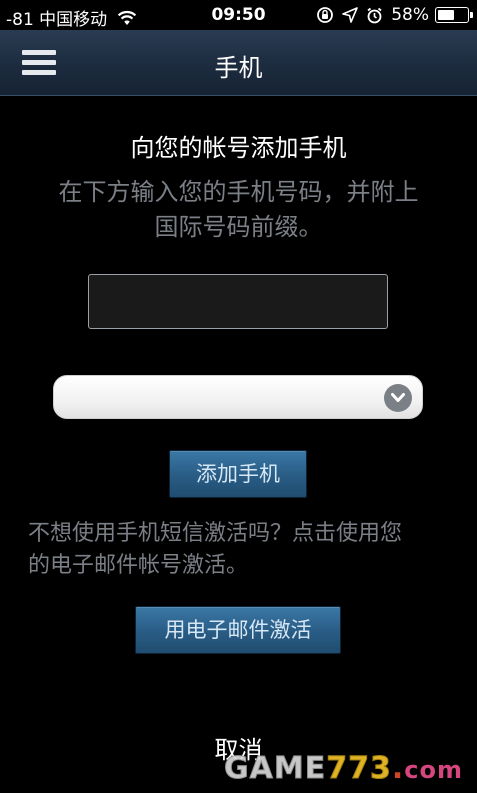  Describe the element at coordinates (433, 770) in the screenshot. I see `watermark-com: com` at that location.